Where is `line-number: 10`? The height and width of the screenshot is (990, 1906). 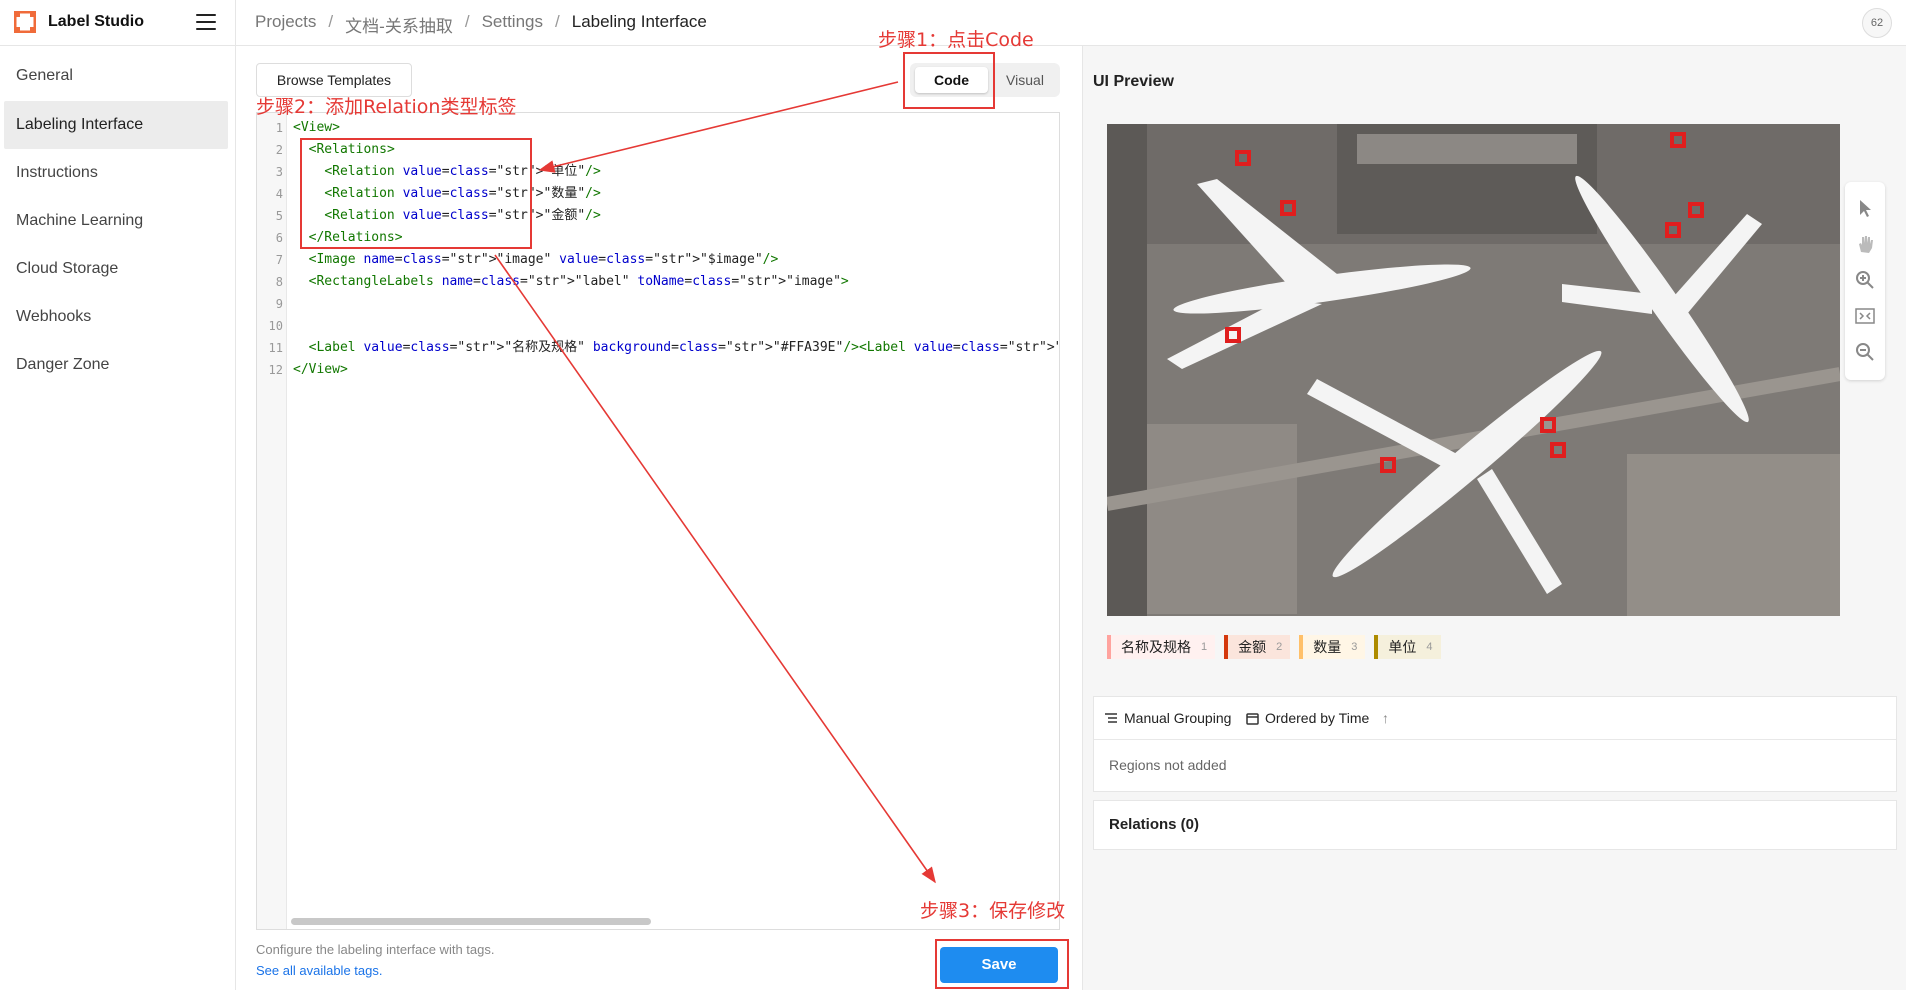
line-number: 10 is located at coordinates (275, 326).